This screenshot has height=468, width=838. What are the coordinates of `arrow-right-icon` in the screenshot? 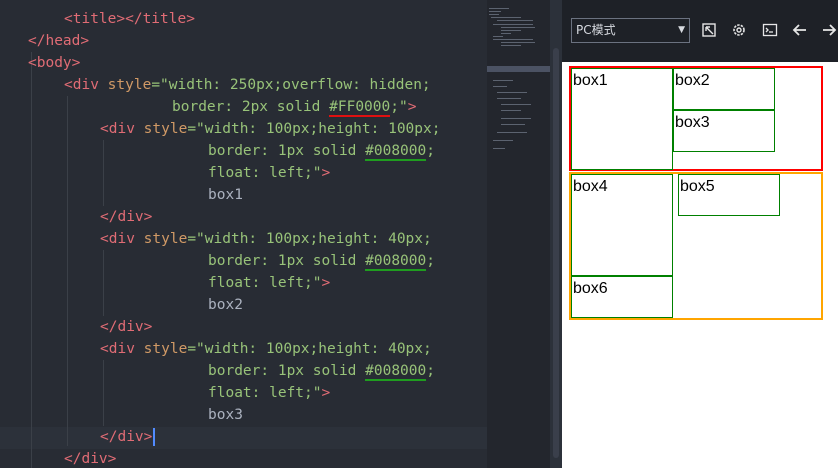 It's located at (828, 30).